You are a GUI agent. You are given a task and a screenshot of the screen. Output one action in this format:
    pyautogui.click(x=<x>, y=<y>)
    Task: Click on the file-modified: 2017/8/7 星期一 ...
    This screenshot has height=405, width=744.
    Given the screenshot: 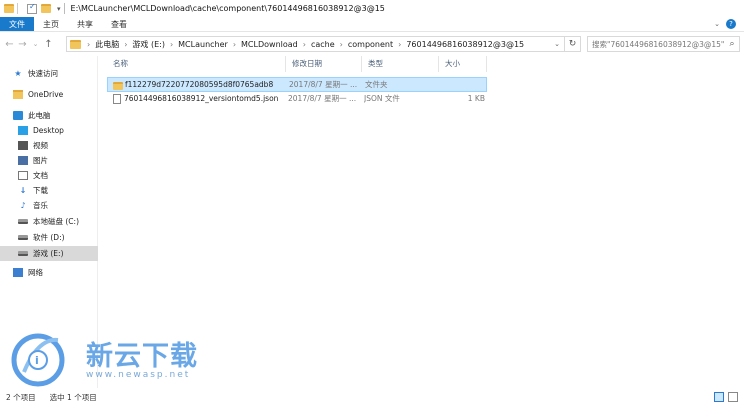 What is the action you would take?
    pyautogui.click(x=323, y=84)
    